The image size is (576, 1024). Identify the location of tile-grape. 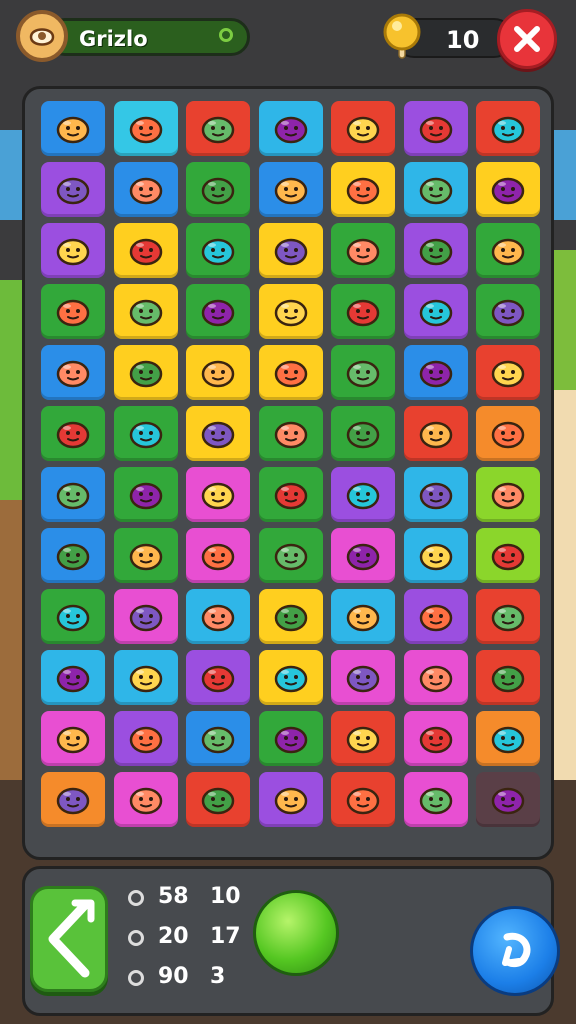
(290, 250).